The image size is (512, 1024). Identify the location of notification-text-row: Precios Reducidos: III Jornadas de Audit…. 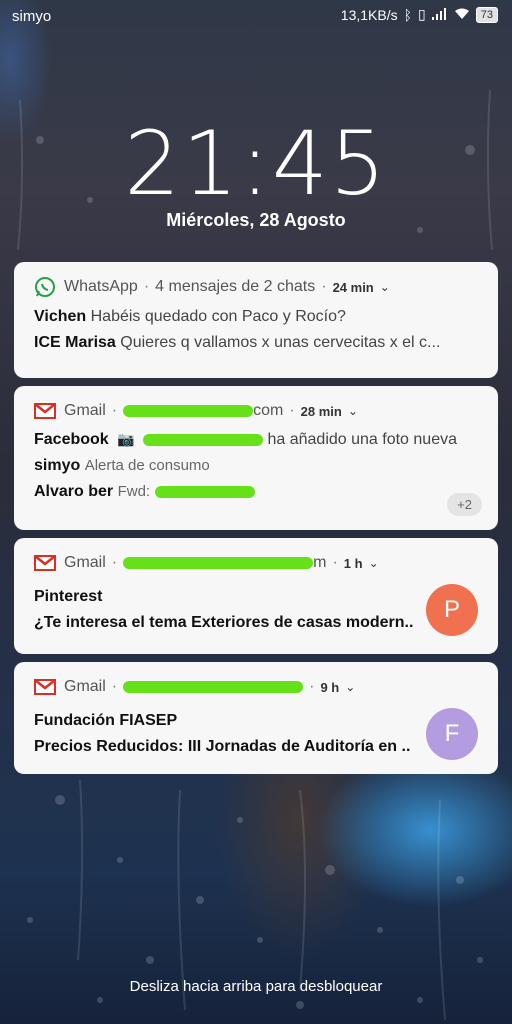
(229, 747).